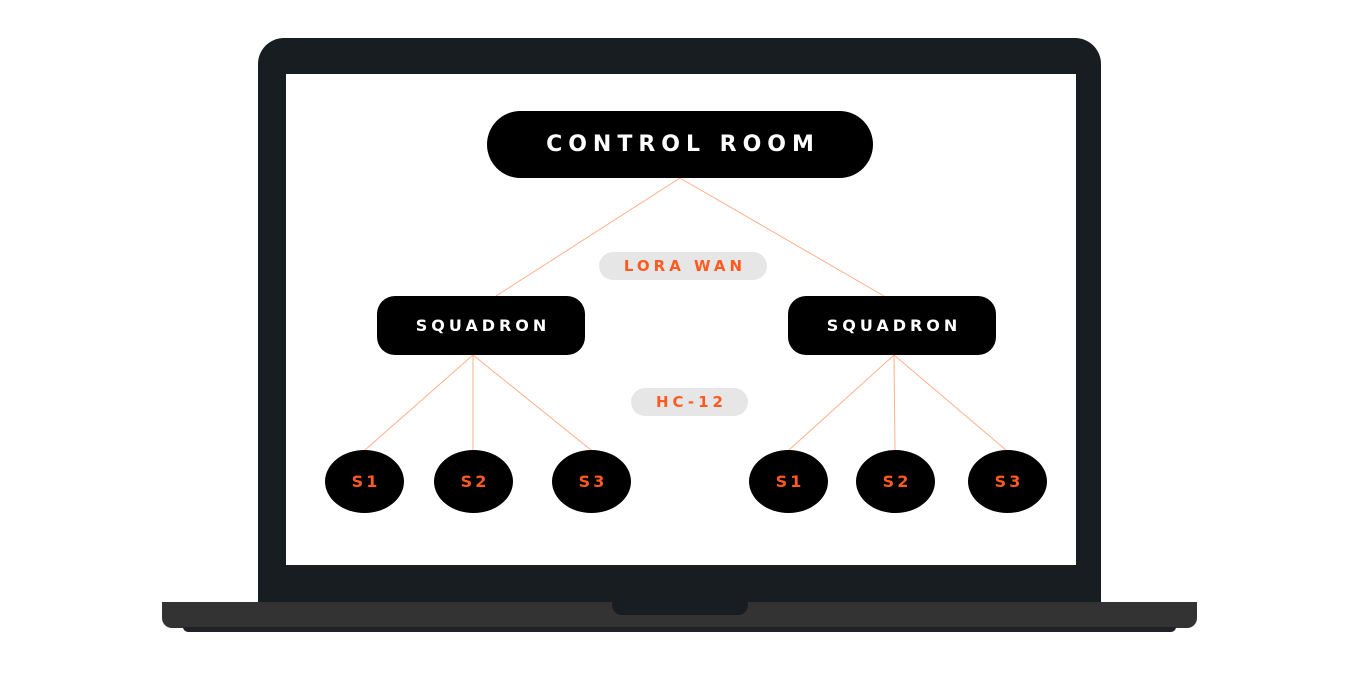 This screenshot has height=686, width=1360. What do you see at coordinates (689, 402) in the screenshot?
I see `hc12-label: HC-12` at bounding box center [689, 402].